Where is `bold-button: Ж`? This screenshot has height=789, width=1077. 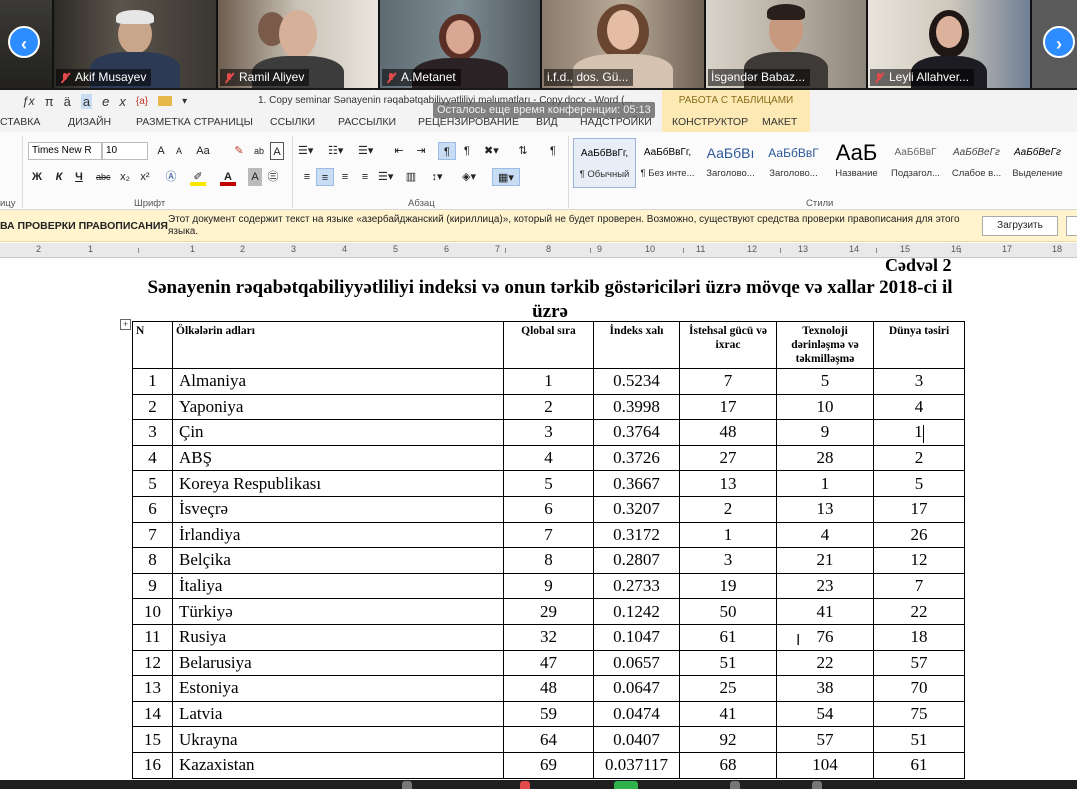
bold-button: Ж is located at coordinates (37, 177).